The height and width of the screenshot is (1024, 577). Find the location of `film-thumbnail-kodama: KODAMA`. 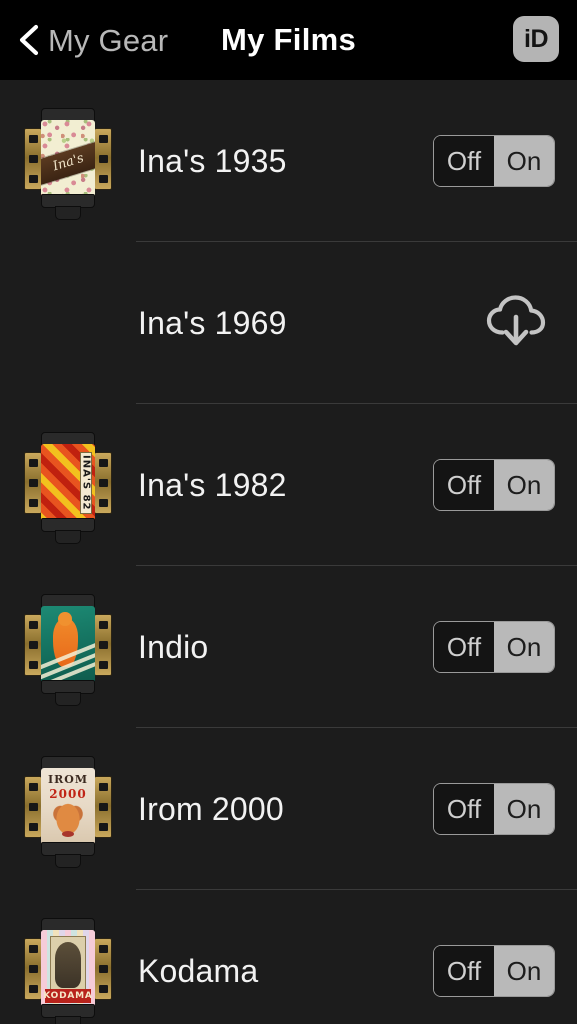

film-thumbnail-kodama: KODAMA is located at coordinates (68, 957).